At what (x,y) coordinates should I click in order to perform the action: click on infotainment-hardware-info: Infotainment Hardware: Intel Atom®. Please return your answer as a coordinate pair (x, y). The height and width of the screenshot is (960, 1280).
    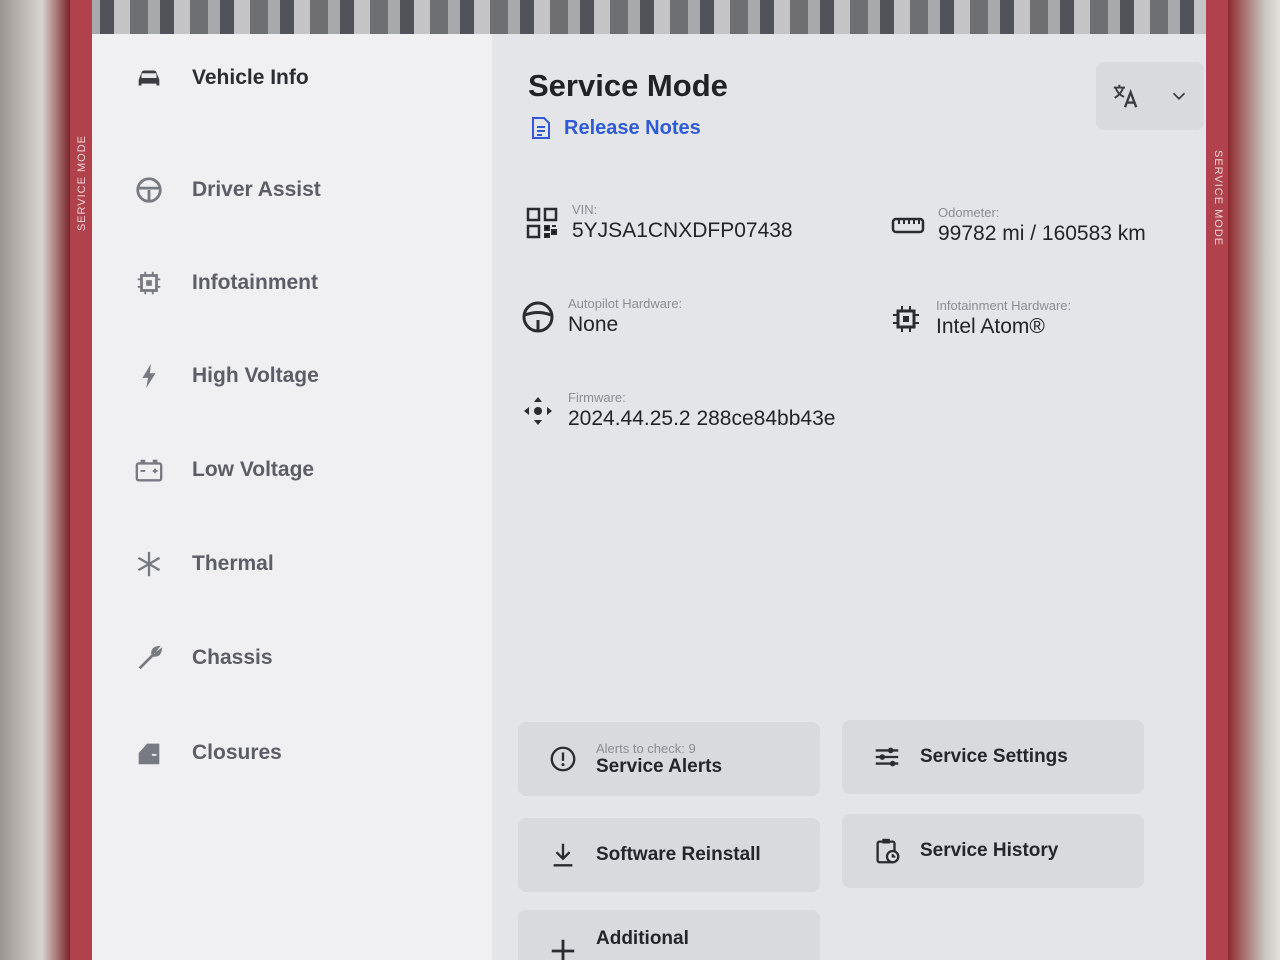
    Looking at the image, I should click on (978, 318).